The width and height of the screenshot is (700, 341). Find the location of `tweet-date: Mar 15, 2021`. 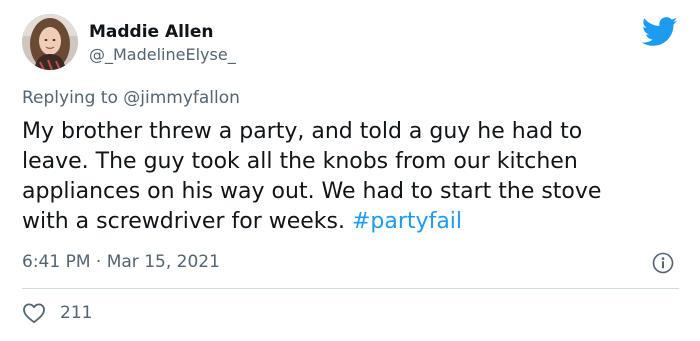

tweet-date: Mar 15, 2021 is located at coordinates (163, 262).